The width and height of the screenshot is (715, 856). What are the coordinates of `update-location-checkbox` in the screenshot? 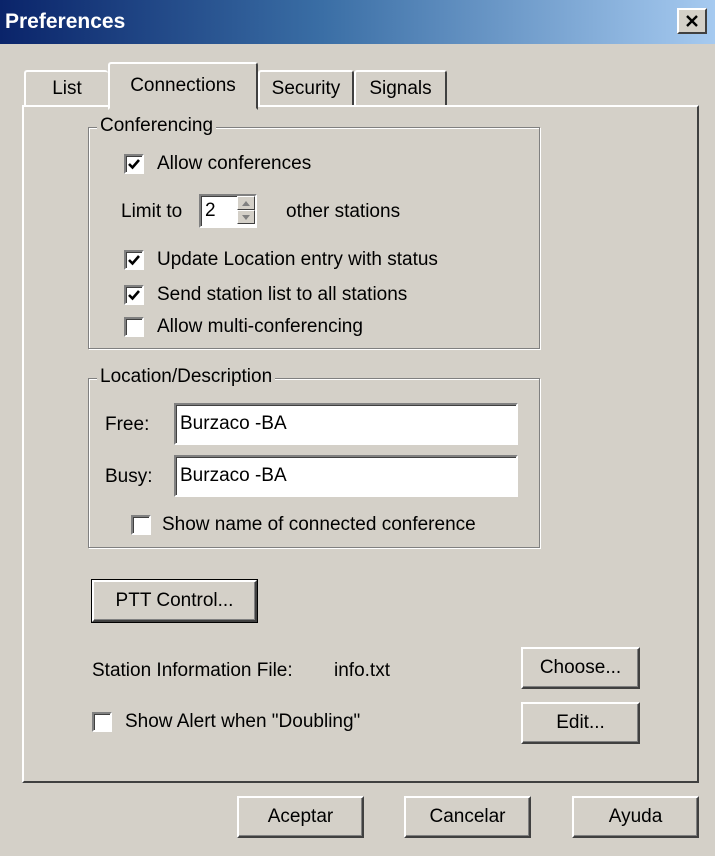 It's located at (134, 260).